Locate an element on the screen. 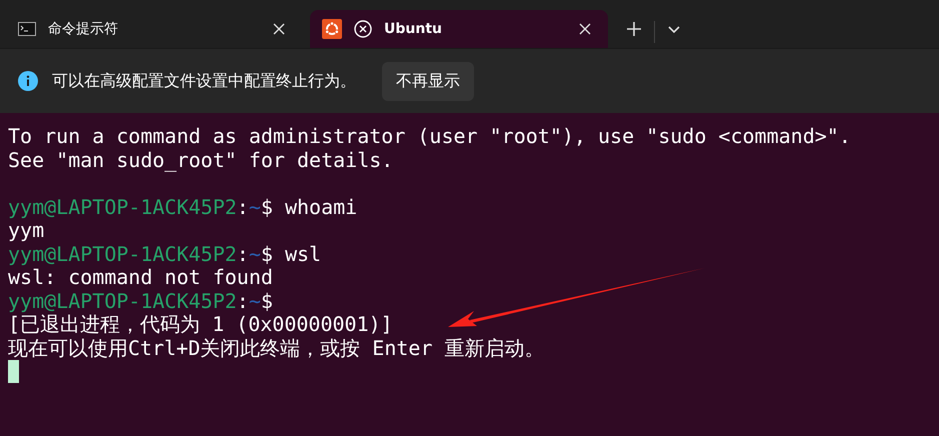 This screenshot has height=436, width=939. terminal-output: To run a command as administrator (user "root"), use "sudo <command>". is located at coordinates (429, 136).